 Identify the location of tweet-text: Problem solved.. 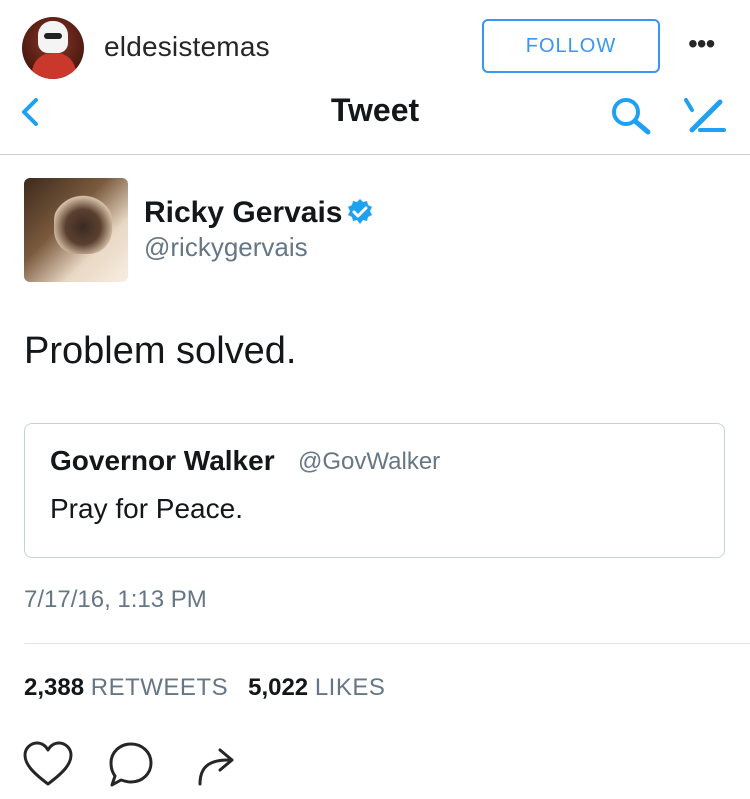
(160, 351).